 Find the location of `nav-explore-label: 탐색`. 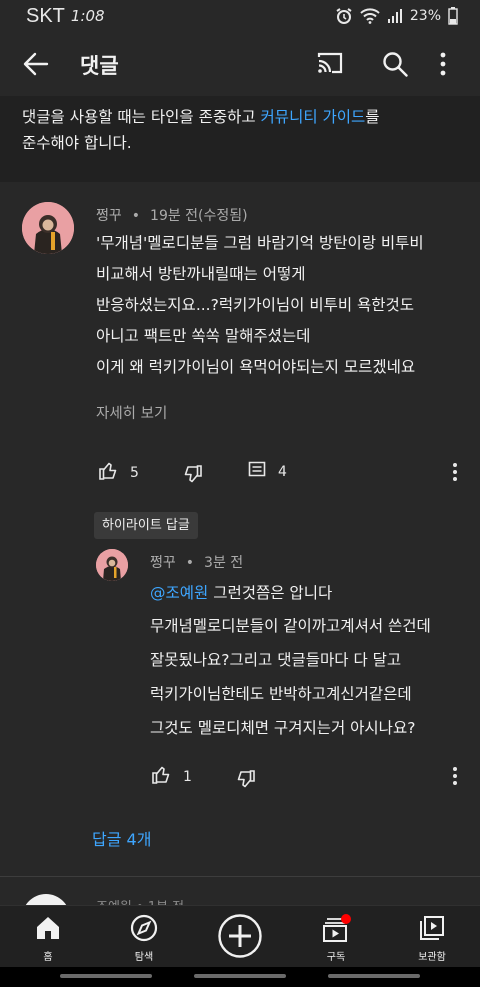

nav-explore-label: 탐색 is located at coordinates (144, 957).